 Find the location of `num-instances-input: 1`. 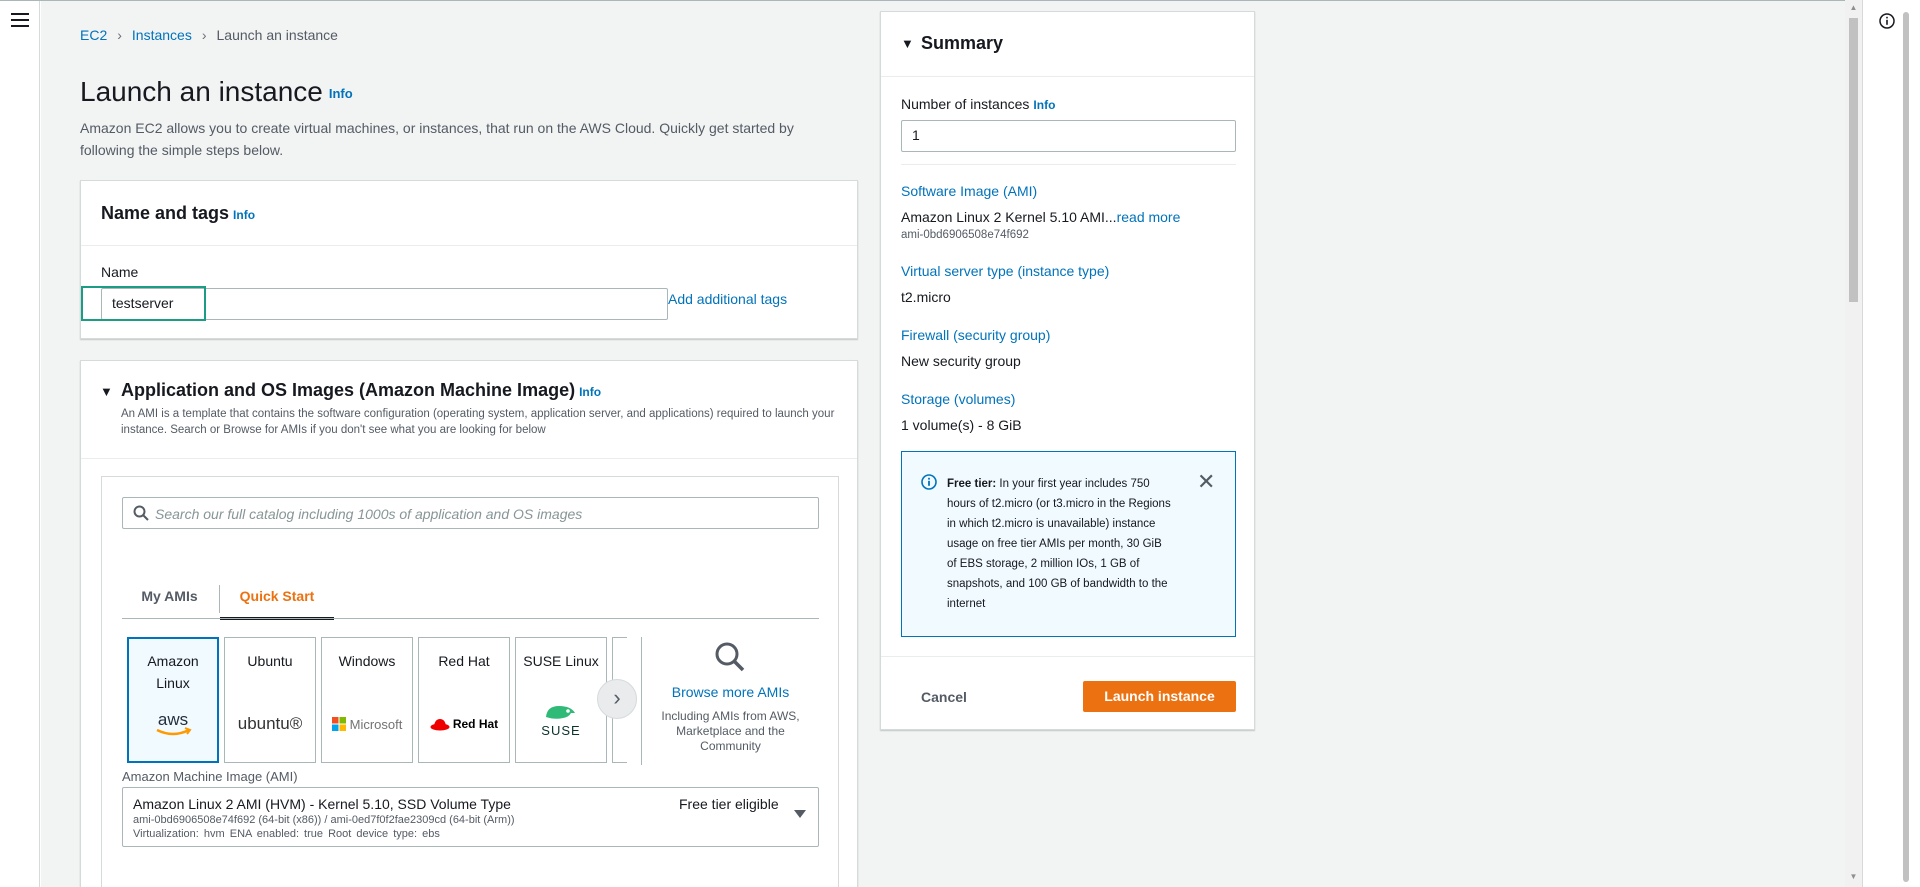

num-instances-input: 1 is located at coordinates (1068, 136).